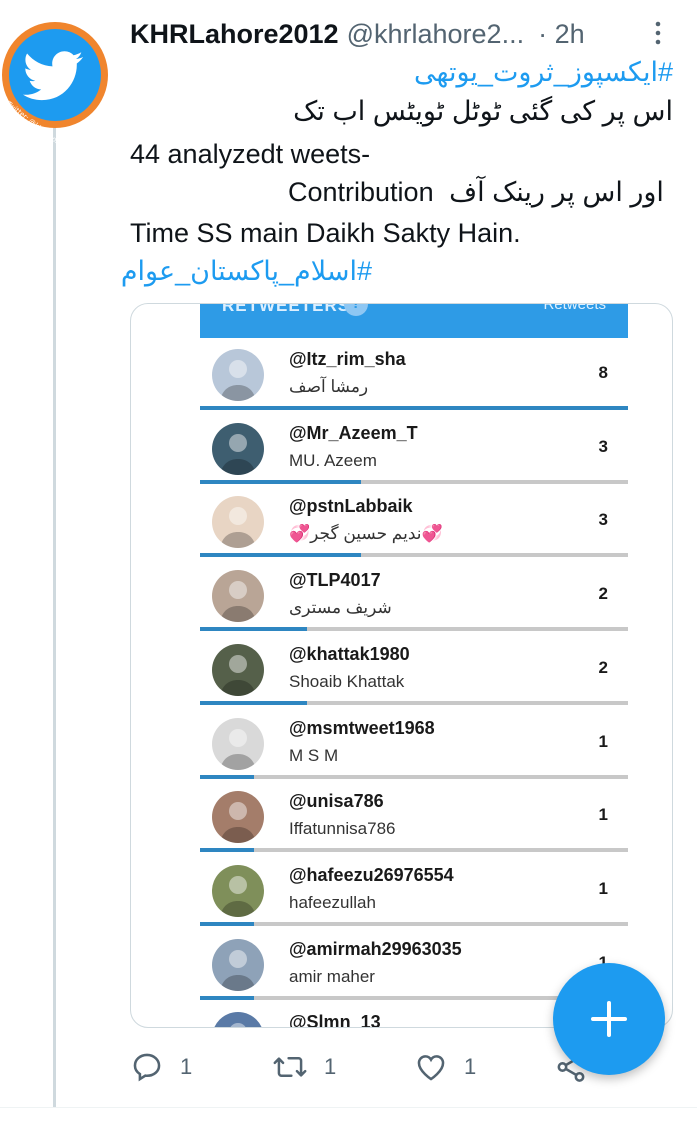 The width and height of the screenshot is (697, 1124). What do you see at coordinates (325, 233) in the screenshot?
I see `tweet-text-line: Time SS main Daikh Sakty Hain.` at bounding box center [325, 233].